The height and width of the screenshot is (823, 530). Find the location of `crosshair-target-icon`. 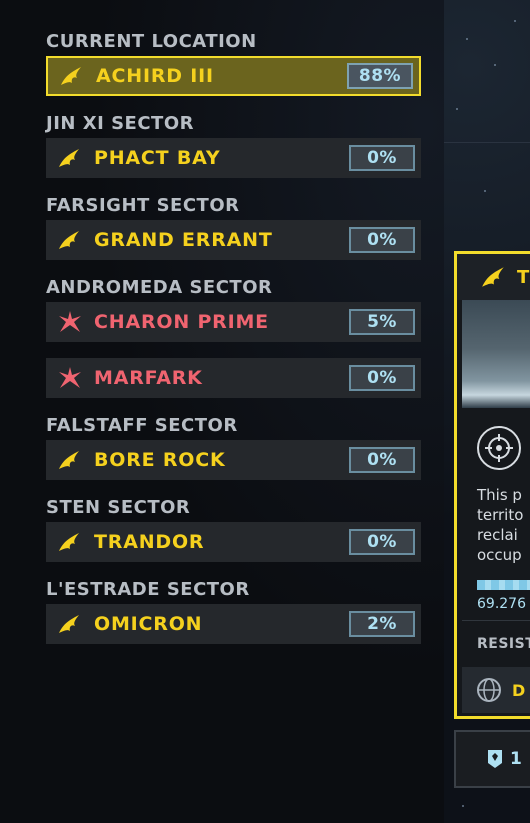

crosshair-target-icon is located at coordinates (499, 448).